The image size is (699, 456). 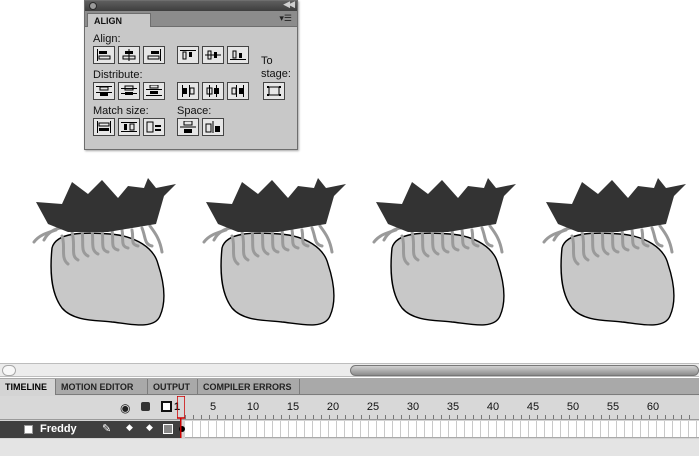 What do you see at coordinates (533, 407) in the screenshot?
I see `frame-number-45: 45` at bounding box center [533, 407].